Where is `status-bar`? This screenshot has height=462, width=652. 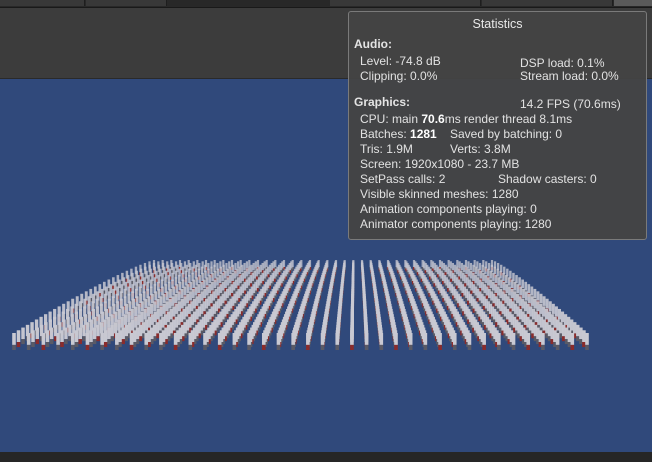 status-bar is located at coordinates (326, 457).